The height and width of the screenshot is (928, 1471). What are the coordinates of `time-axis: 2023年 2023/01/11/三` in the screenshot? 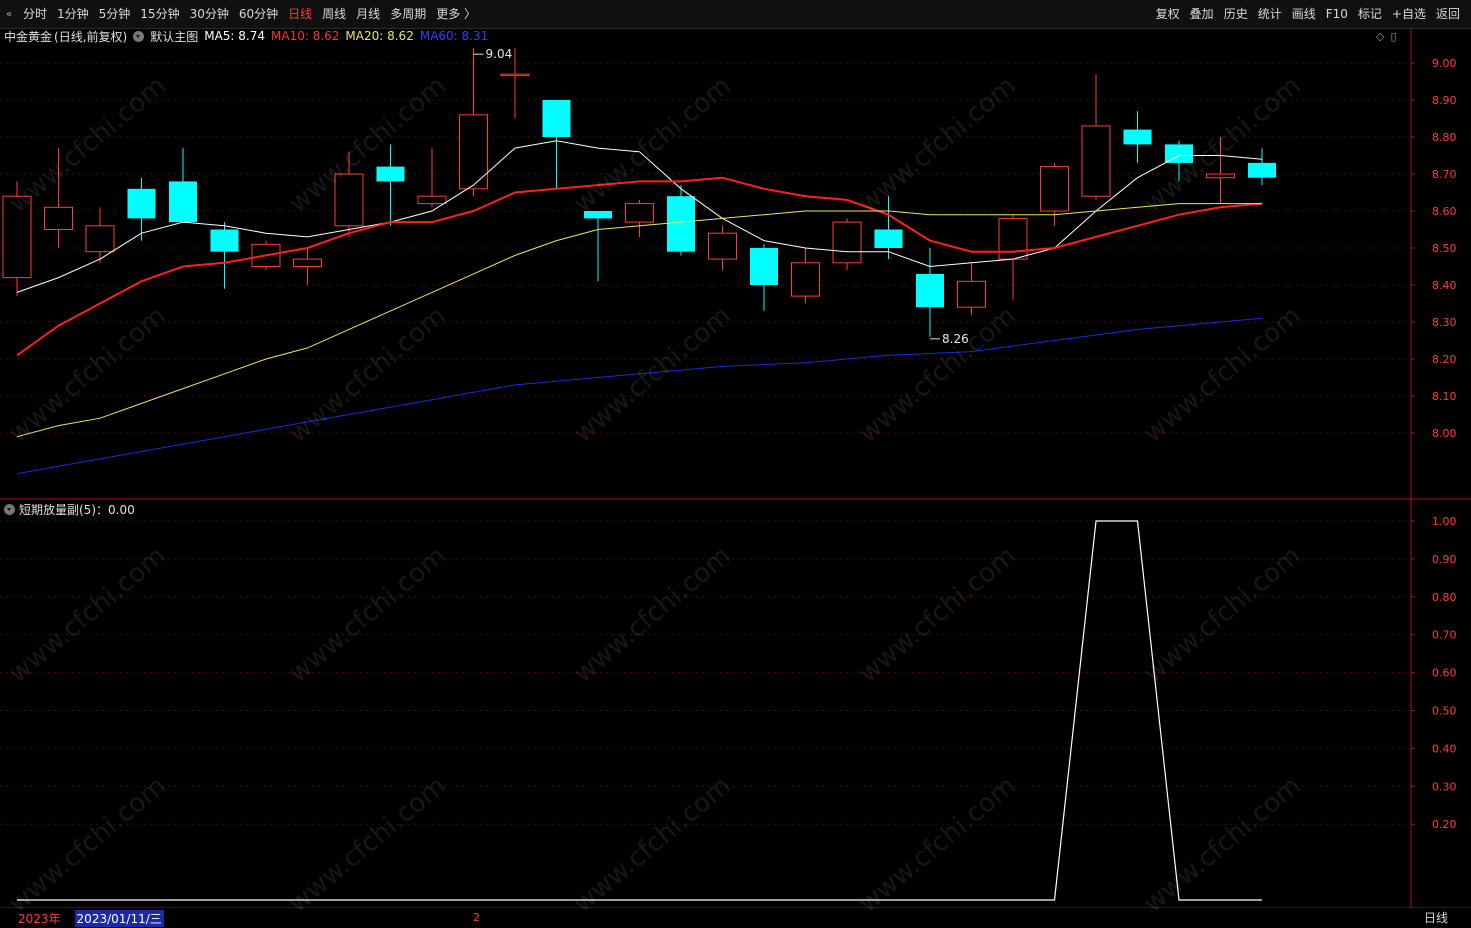 It's located at (82, 918).